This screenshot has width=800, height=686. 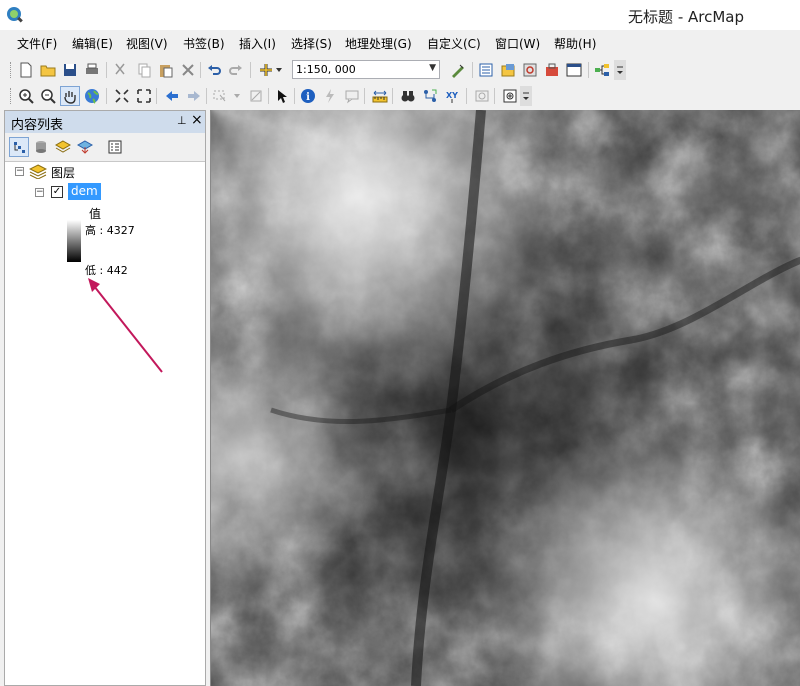 I want to click on legend-field-label: 值, so click(x=95, y=214).